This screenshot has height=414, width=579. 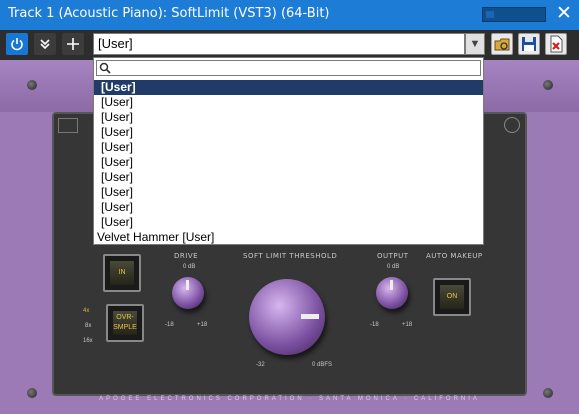 What do you see at coordinates (310, 316) in the screenshot?
I see `threshold-knob-pointer` at bounding box center [310, 316].